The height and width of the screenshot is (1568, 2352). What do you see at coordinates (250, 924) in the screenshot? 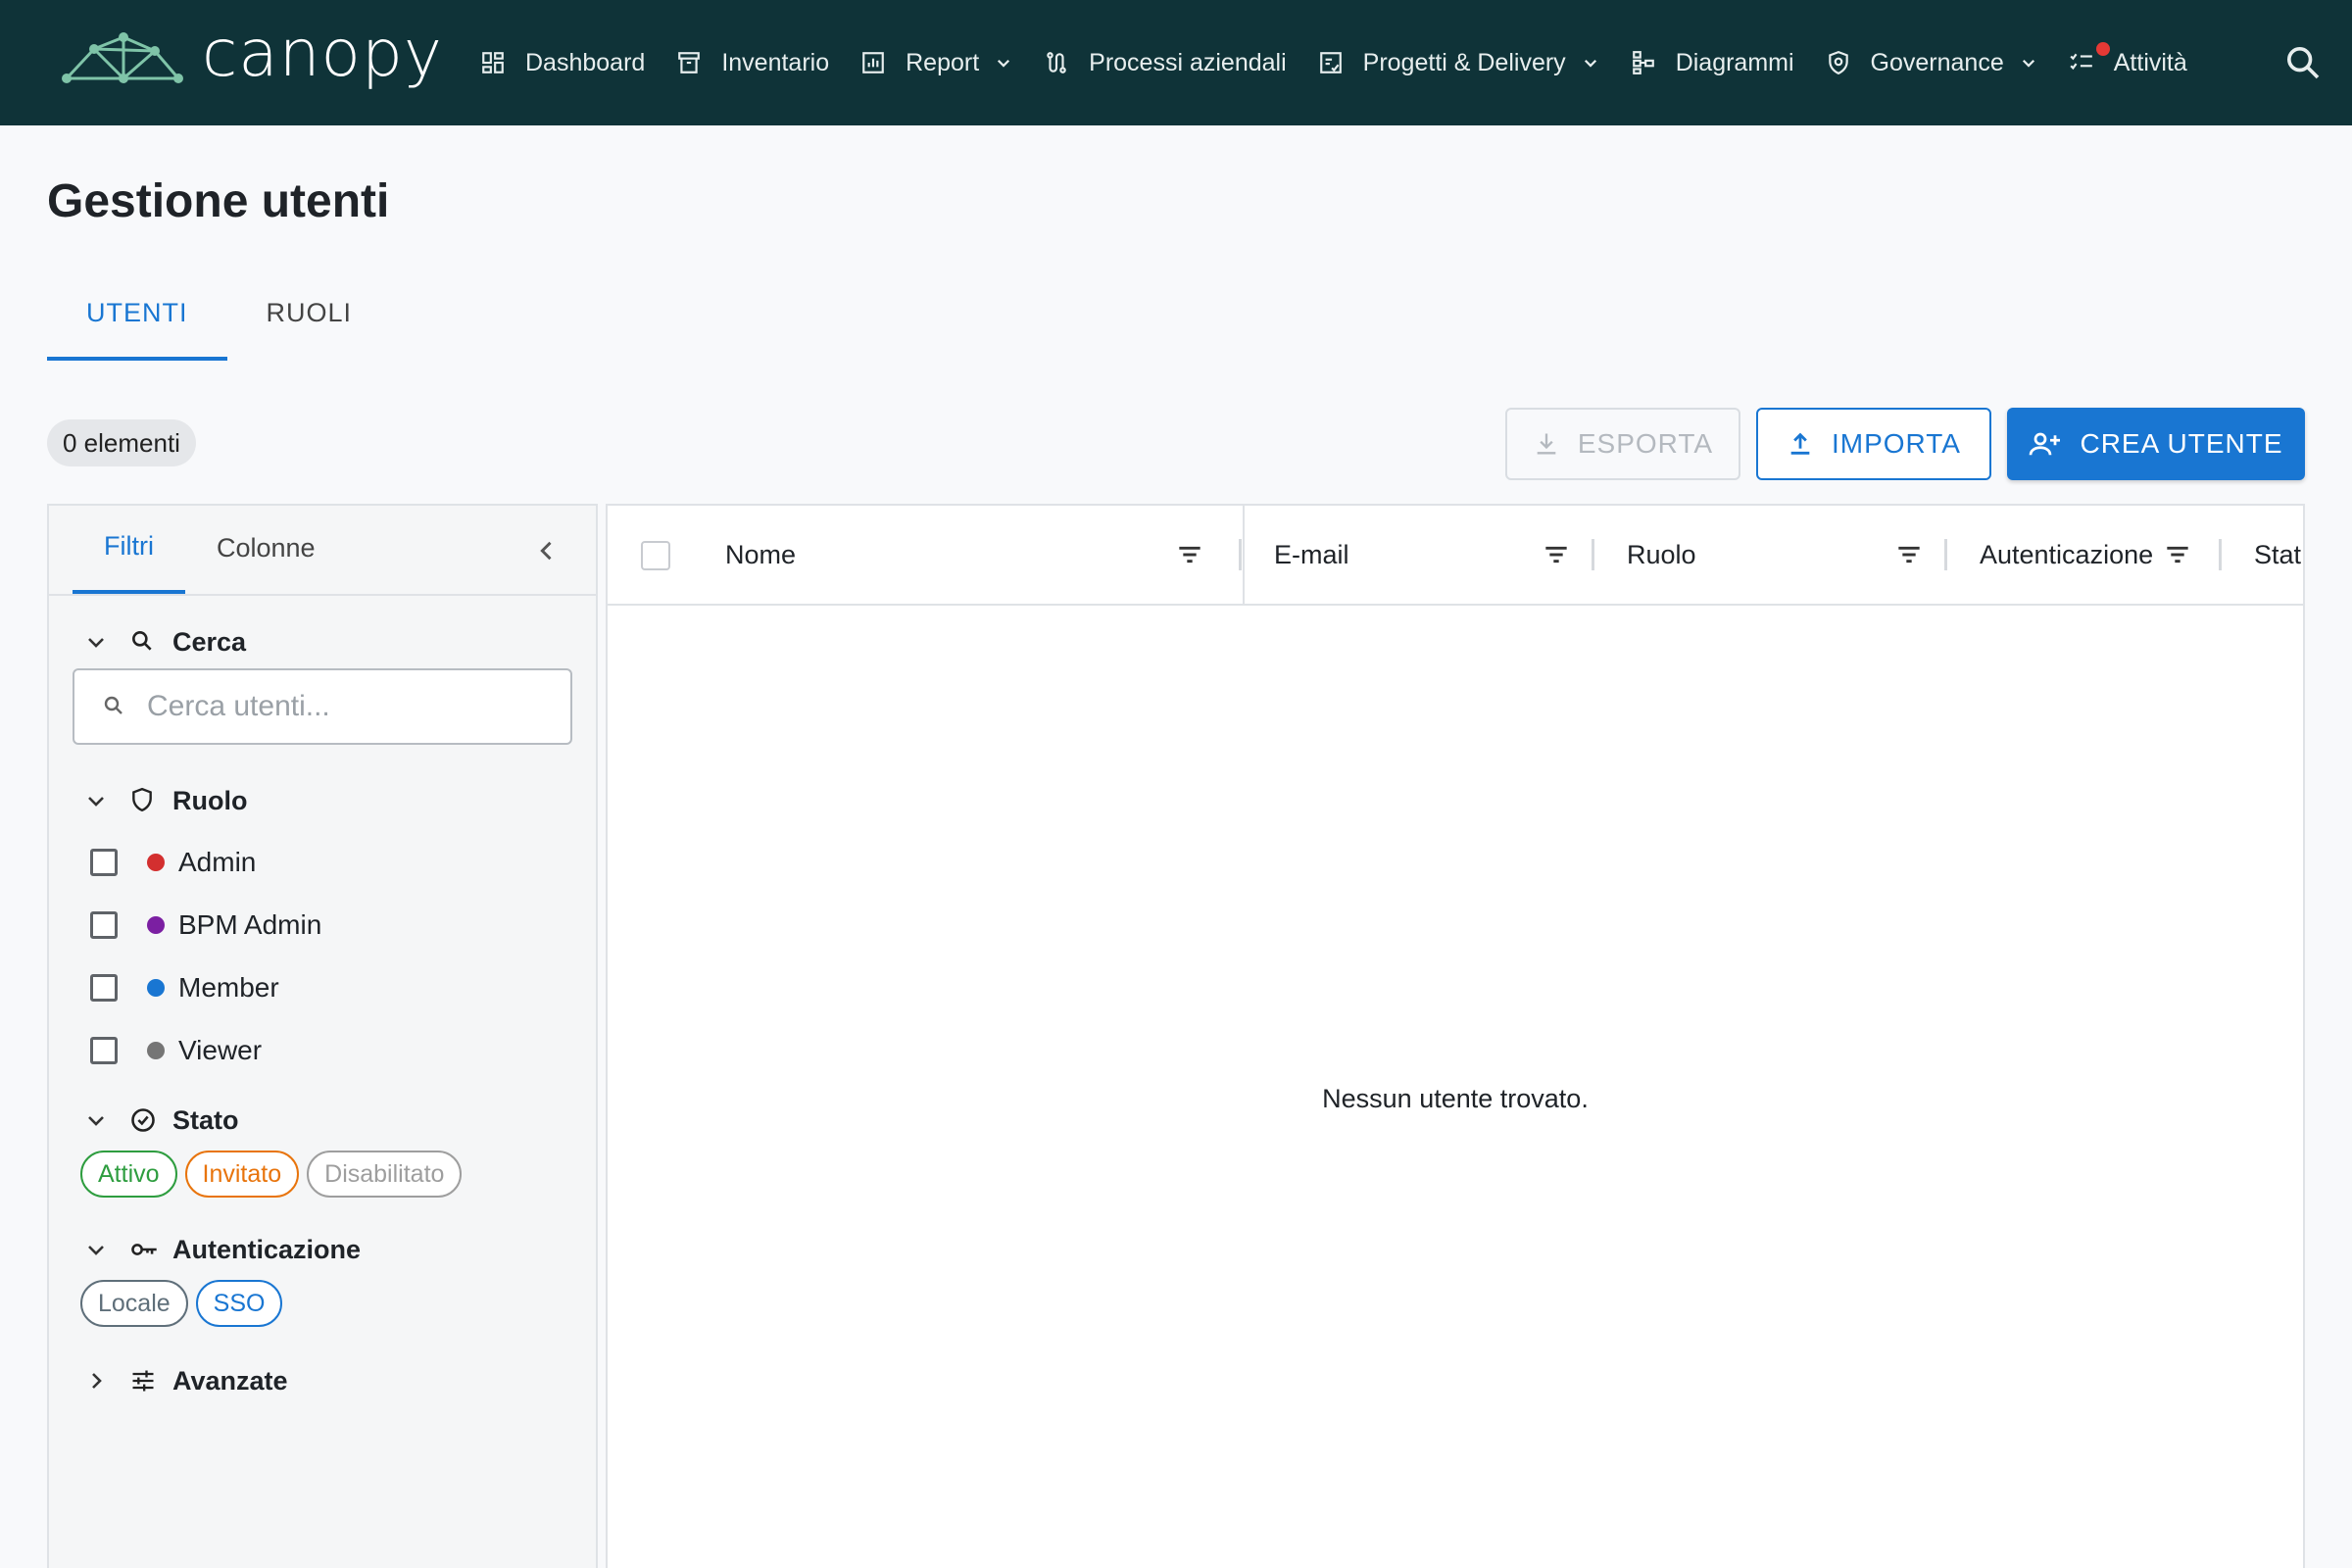
I see `role-label: BPM Admin` at bounding box center [250, 924].